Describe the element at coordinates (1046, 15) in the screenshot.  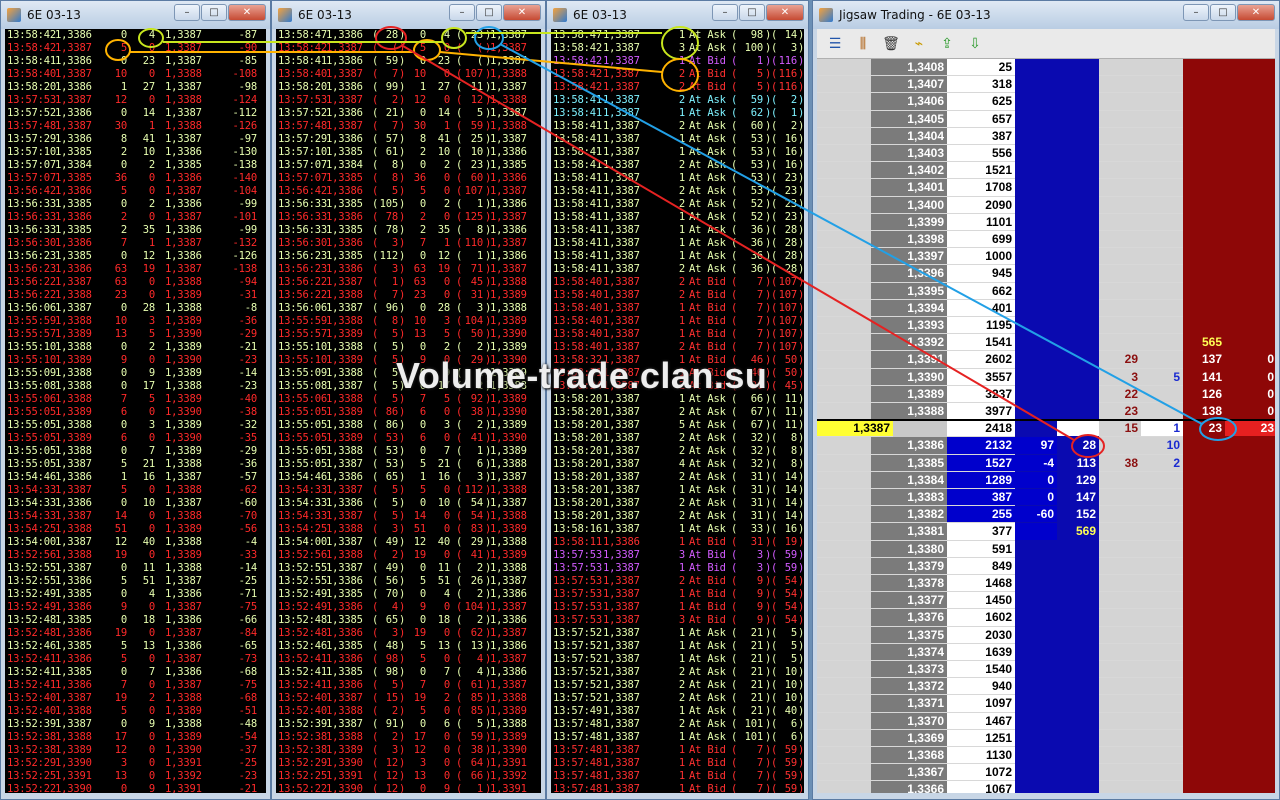
I see `title-bar: Jigsaw Trading - 6E 03-13 – □ ✕` at that location.